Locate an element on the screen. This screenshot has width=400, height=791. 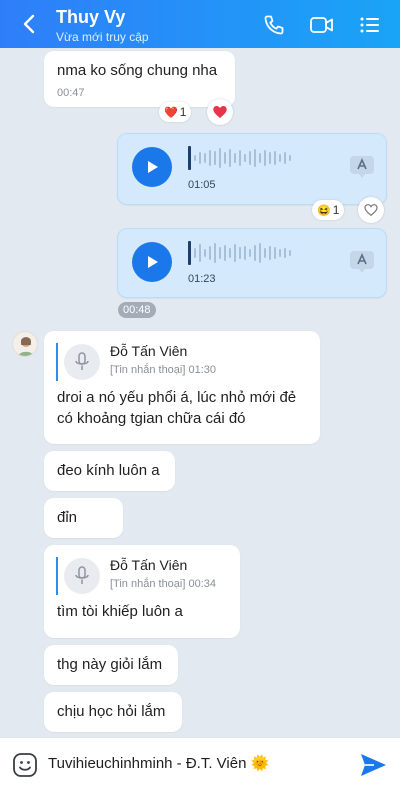
message-bubble: chịu học hỏi lắm is located at coordinates (113, 712).